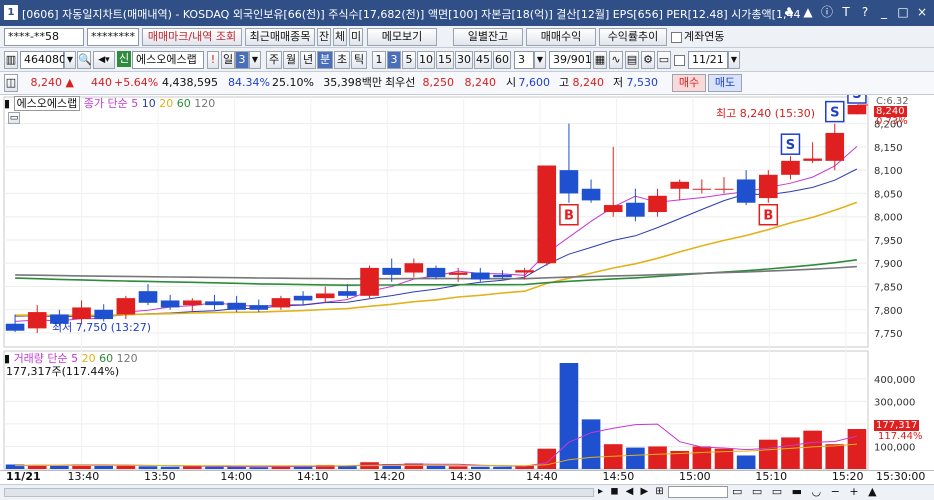 The height and width of the screenshot is (500, 934). What do you see at coordinates (394, 60) in the screenshot?
I see `minute-3-button: 3` at bounding box center [394, 60].